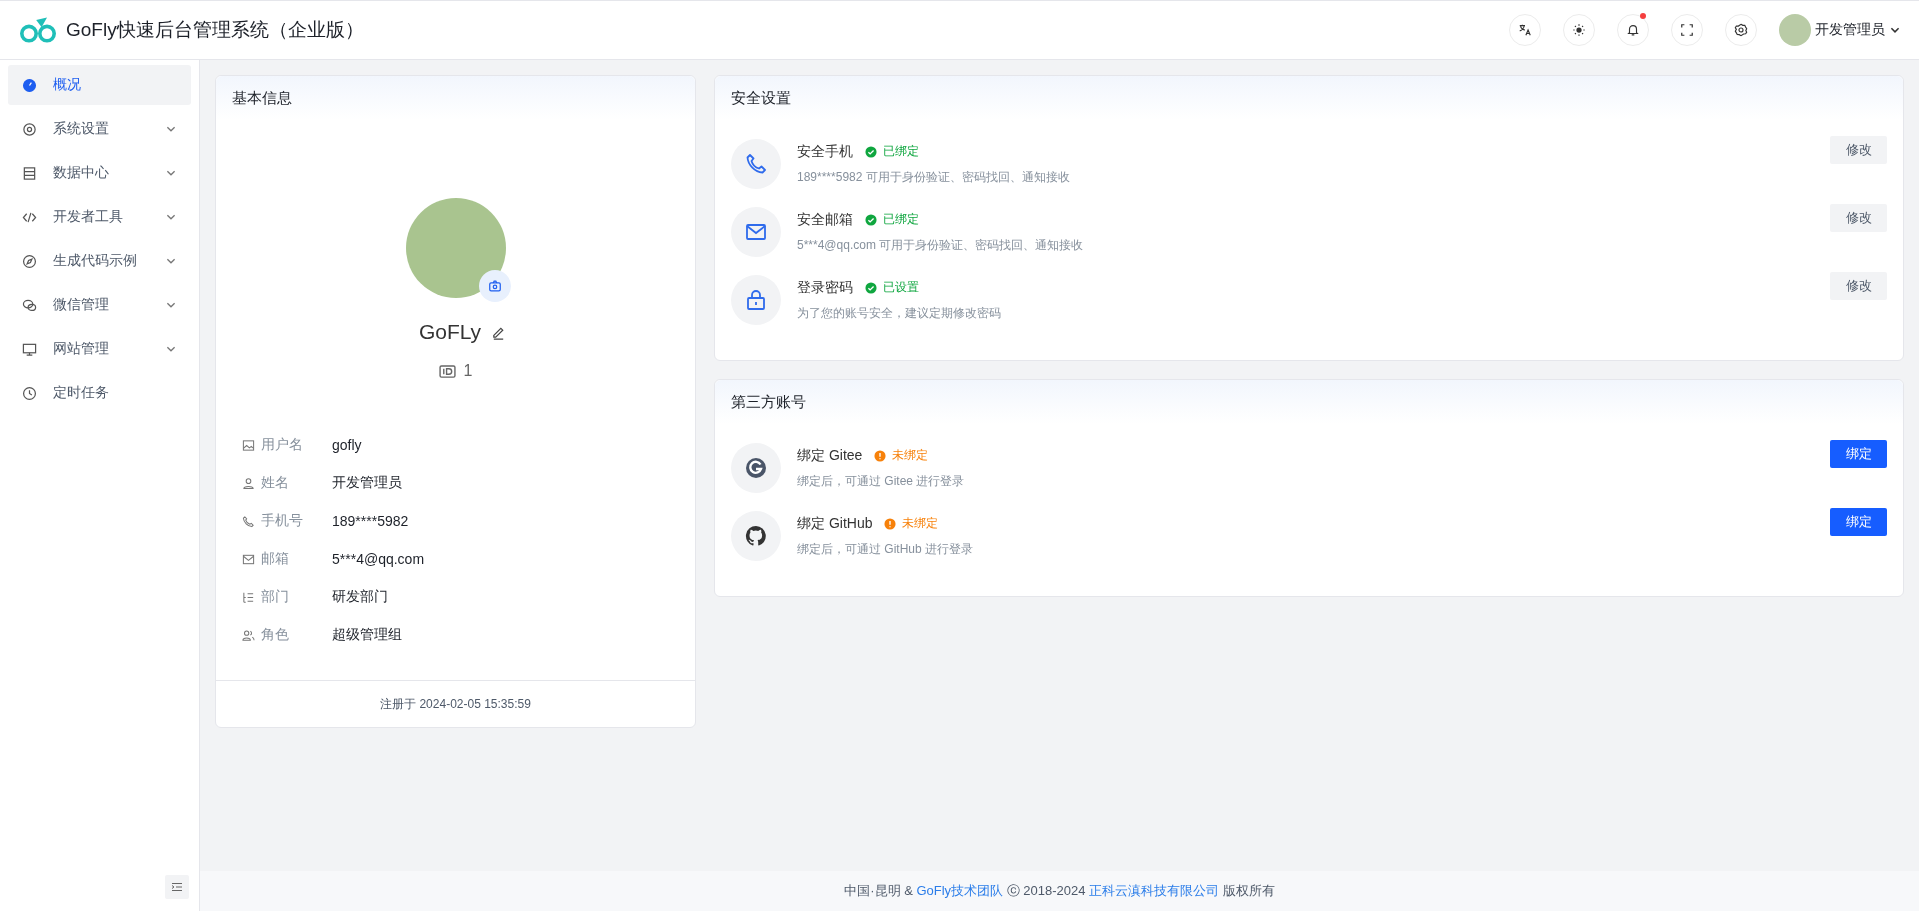 This screenshot has height=911, width=1919. I want to click on sidebar-item: 生成代码示例, so click(99, 261).